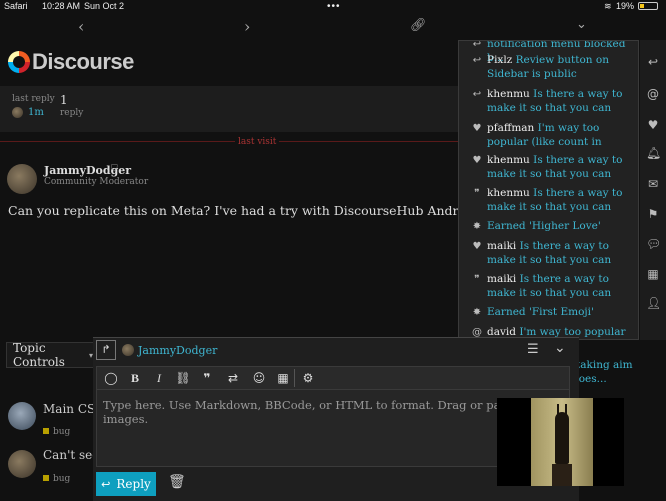 The height and width of the screenshot is (501, 666). What do you see at coordinates (233, 378) in the screenshot?
I see `swap-icon: ⇄` at bounding box center [233, 378].